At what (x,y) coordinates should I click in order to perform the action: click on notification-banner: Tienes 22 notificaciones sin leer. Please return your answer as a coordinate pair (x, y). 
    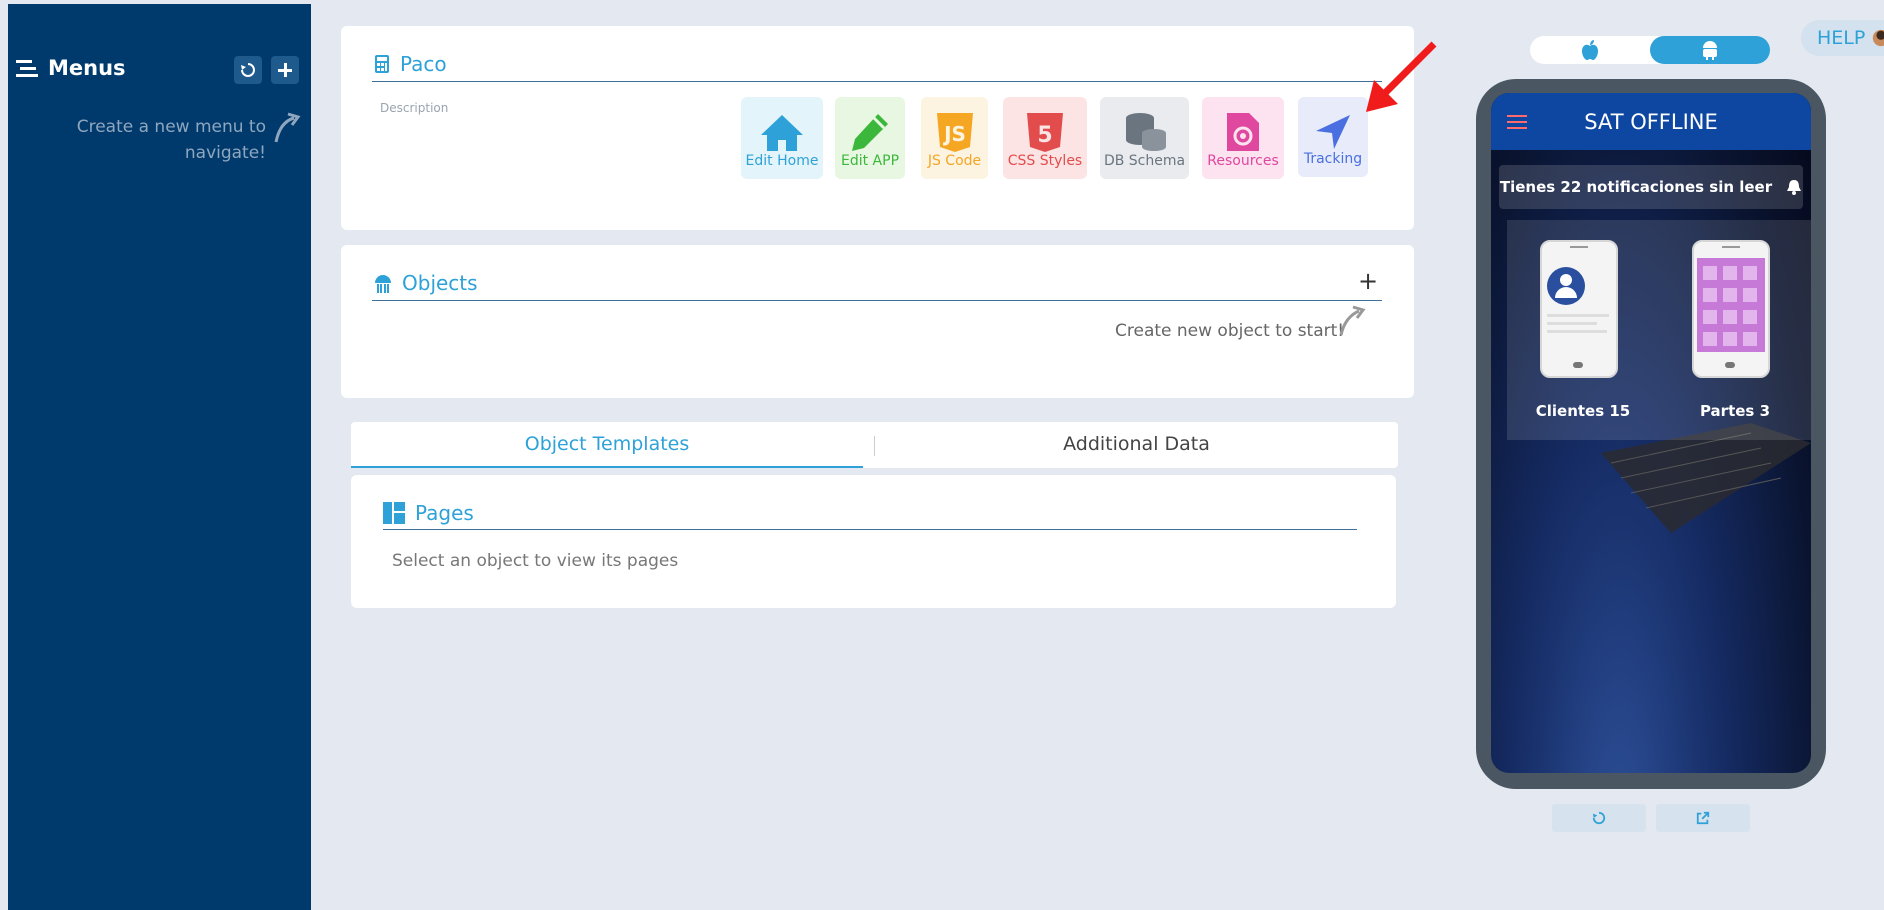
    Looking at the image, I should click on (1651, 187).